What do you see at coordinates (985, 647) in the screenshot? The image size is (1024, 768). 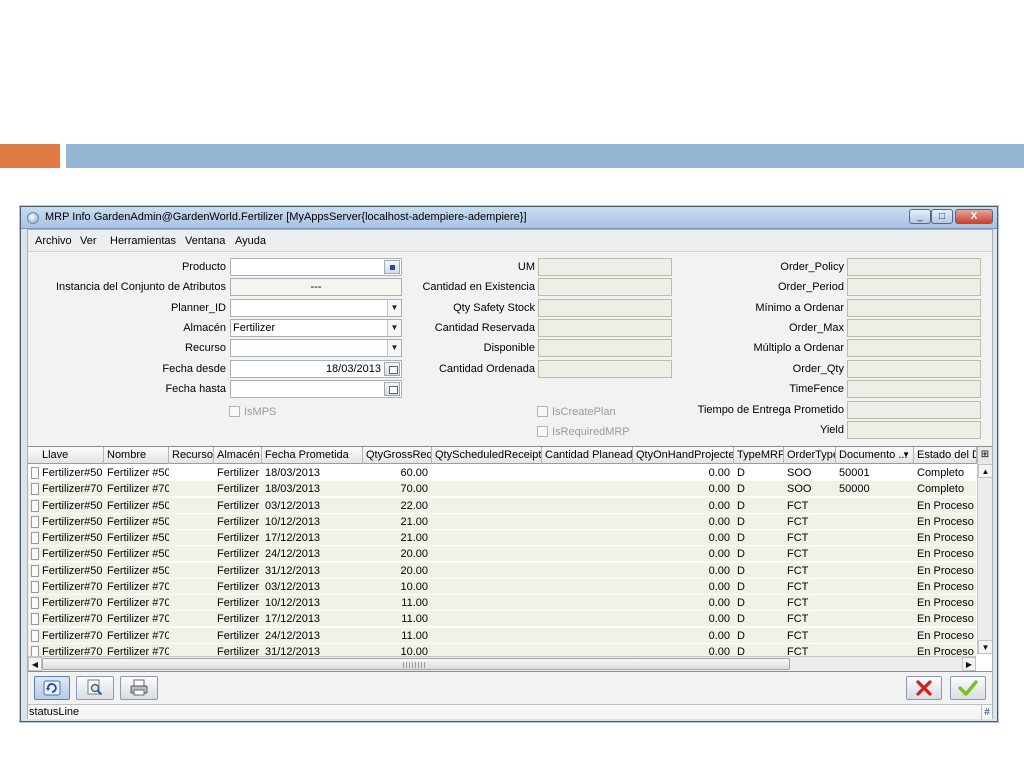 I see `scroll-down-icon: ▼` at bounding box center [985, 647].